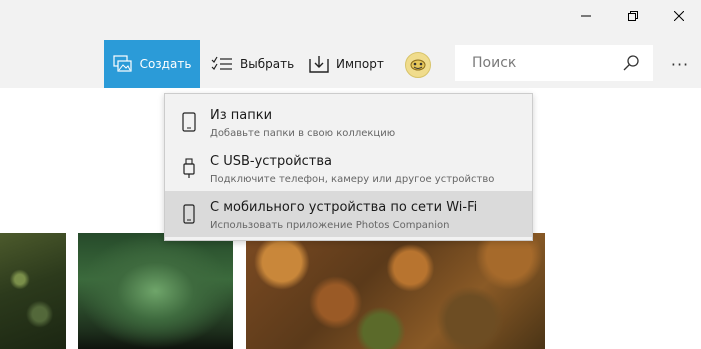  What do you see at coordinates (319, 64) in the screenshot?
I see `import-icon` at bounding box center [319, 64].